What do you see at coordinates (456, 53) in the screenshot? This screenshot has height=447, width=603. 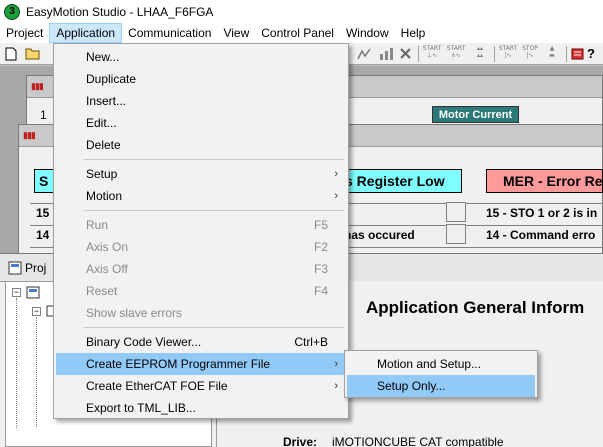 I see `start-motion-icon: START ∧∿` at bounding box center [456, 53].